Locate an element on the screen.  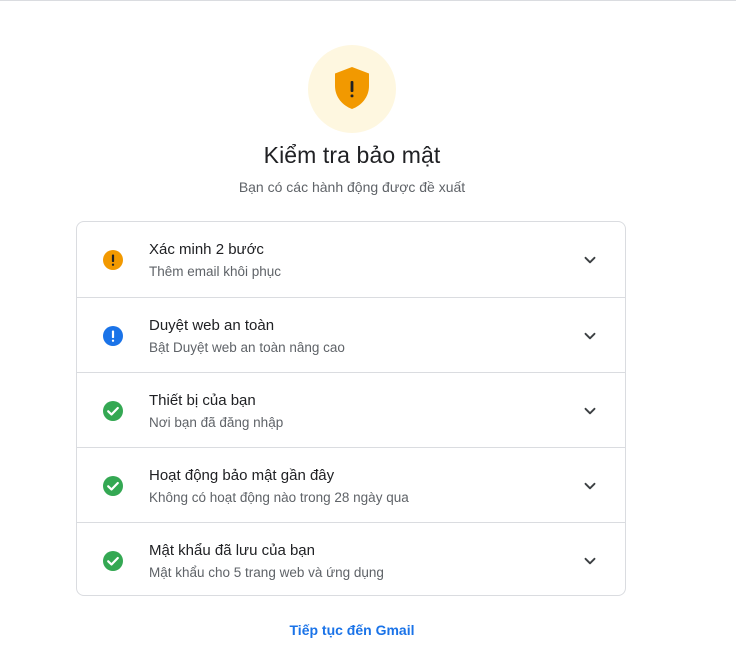
check-row-2-step-verification: Xác minh 2 bước Thêm email khôi phục is located at coordinates (351, 259).